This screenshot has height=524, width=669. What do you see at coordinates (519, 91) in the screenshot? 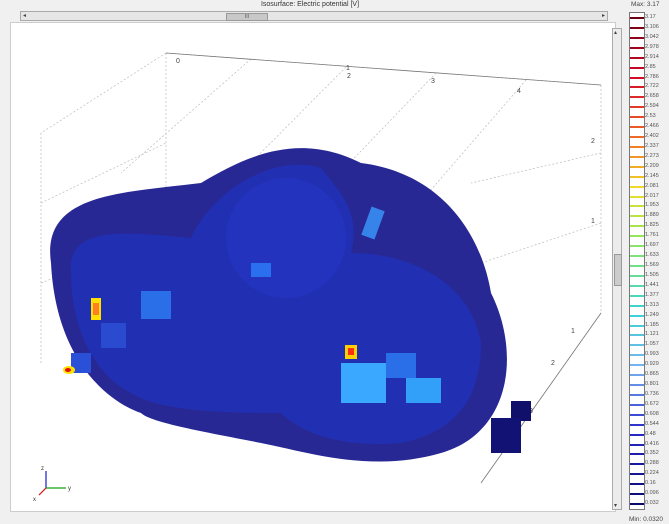
I see `axis-tick: 4` at bounding box center [519, 91].